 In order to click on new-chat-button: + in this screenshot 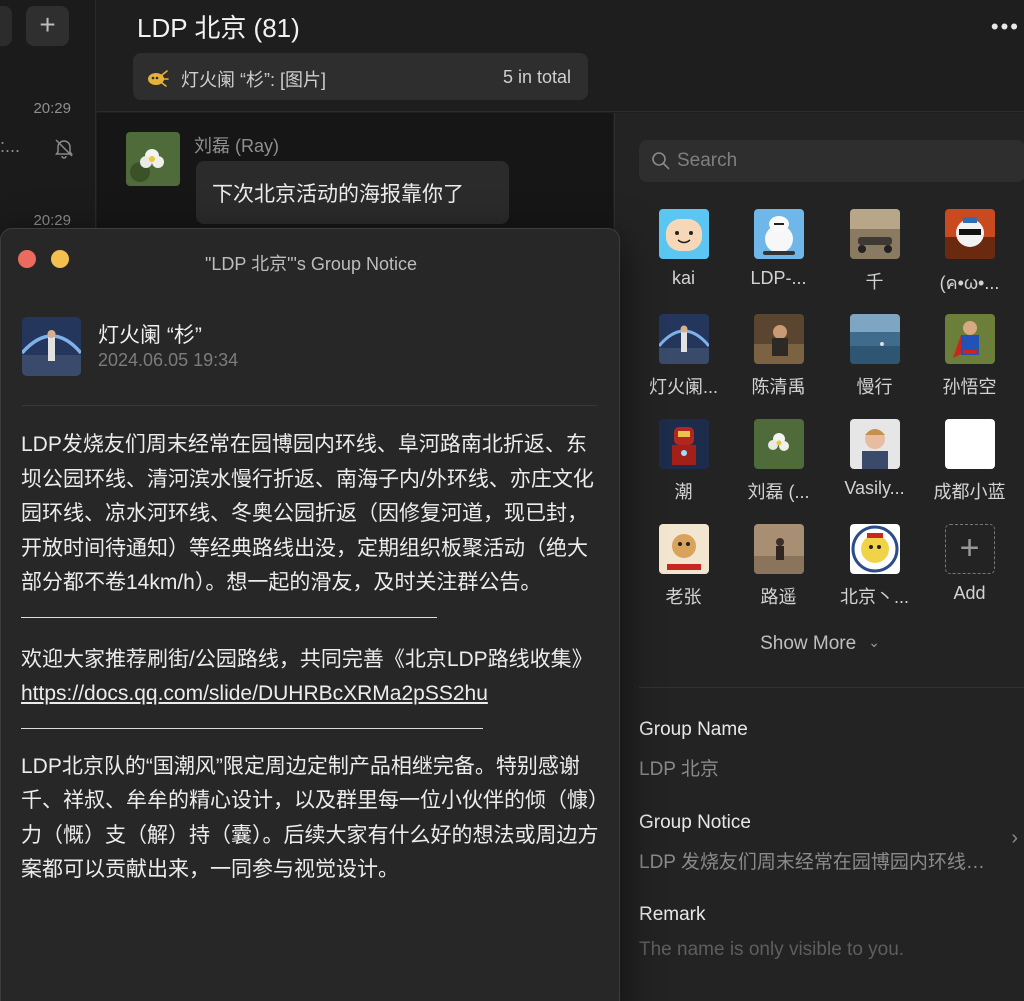, I will do `click(47, 26)`.